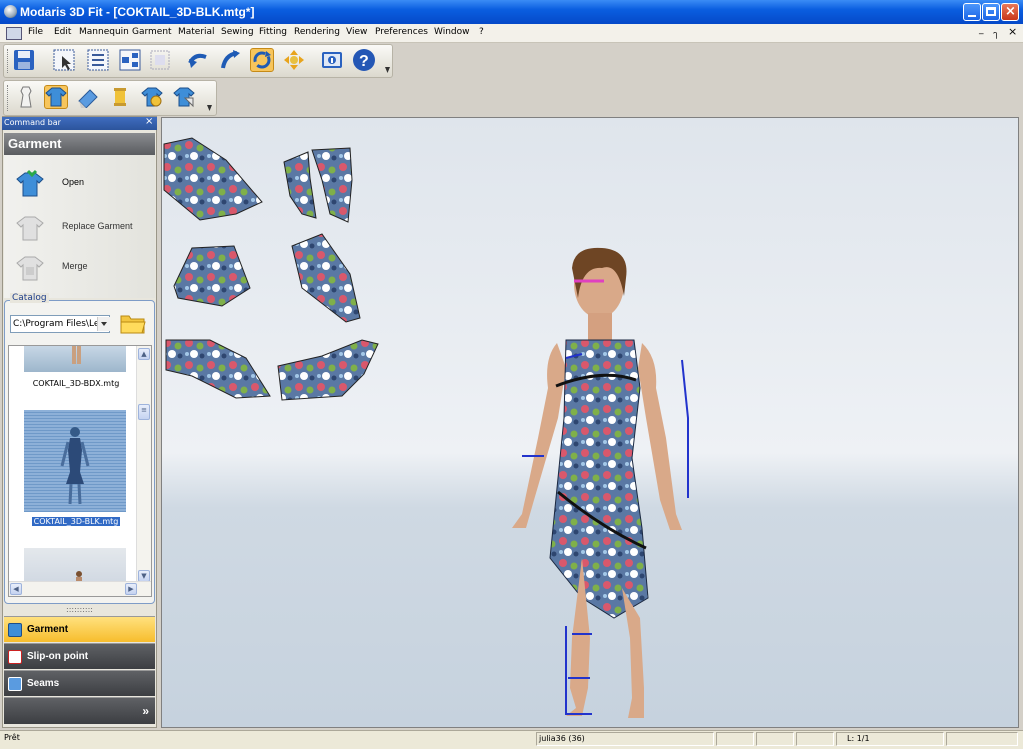  I want to click on menu-sewing: Sewing, so click(237, 32).